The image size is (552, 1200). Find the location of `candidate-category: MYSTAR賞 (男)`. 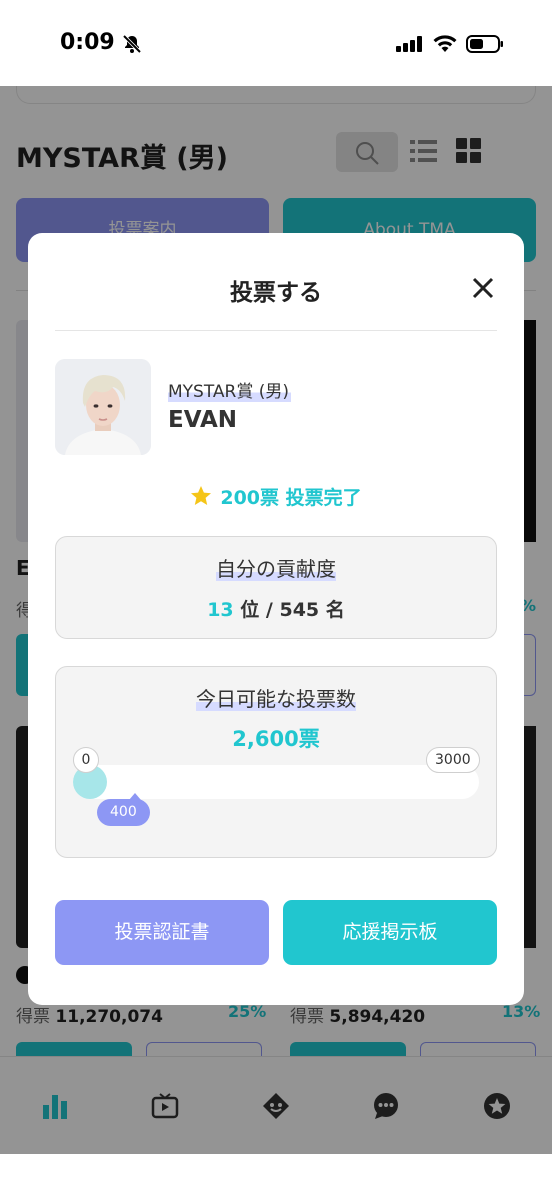

candidate-category: MYSTAR賞 (男) is located at coordinates (230, 389).